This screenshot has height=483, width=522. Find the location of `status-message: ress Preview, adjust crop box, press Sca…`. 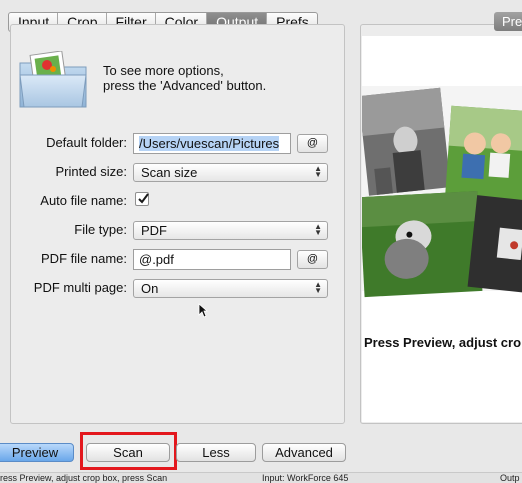

status-message: ress Preview, adjust crop box, press Sca… is located at coordinates (84, 478).